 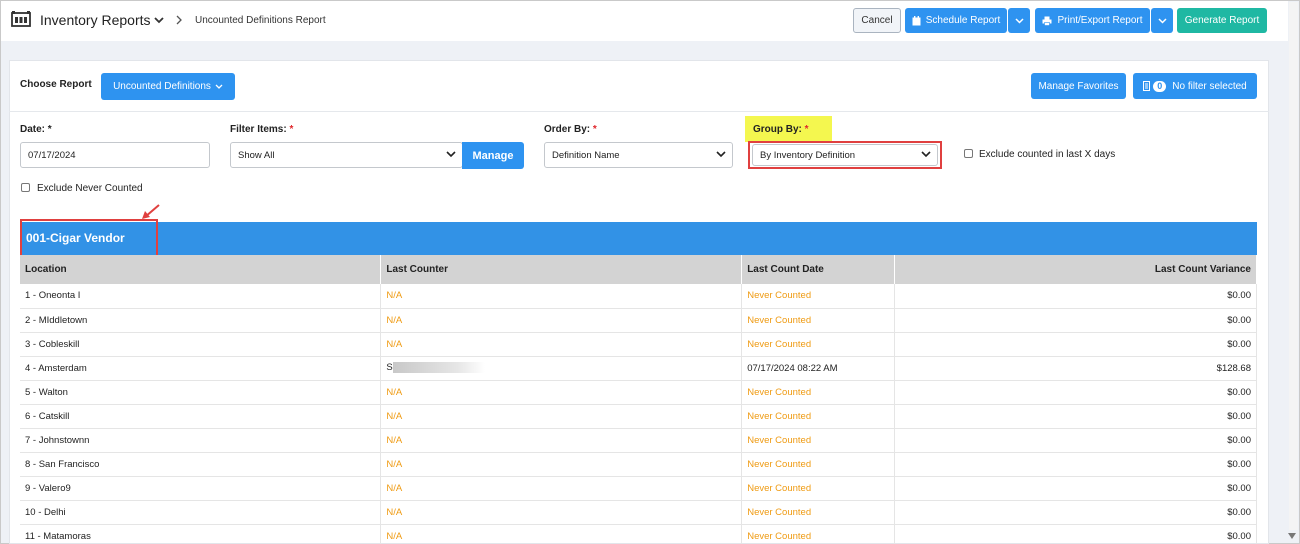 What do you see at coordinates (916, 20) in the screenshot?
I see `calendar-icon` at bounding box center [916, 20].